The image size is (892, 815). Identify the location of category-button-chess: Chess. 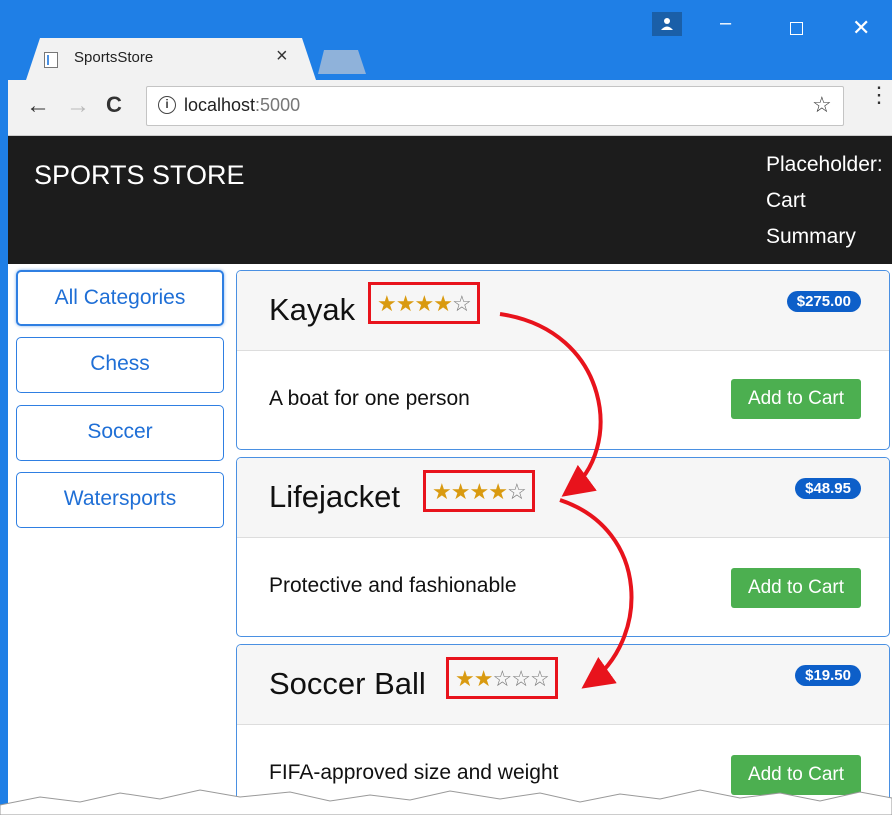
(120, 365).